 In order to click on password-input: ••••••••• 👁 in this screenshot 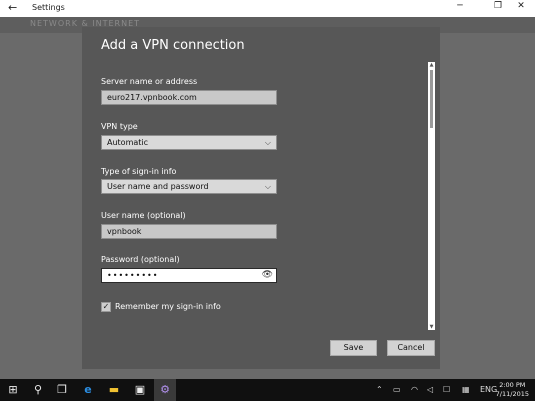, I will do `click(189, 275)`.